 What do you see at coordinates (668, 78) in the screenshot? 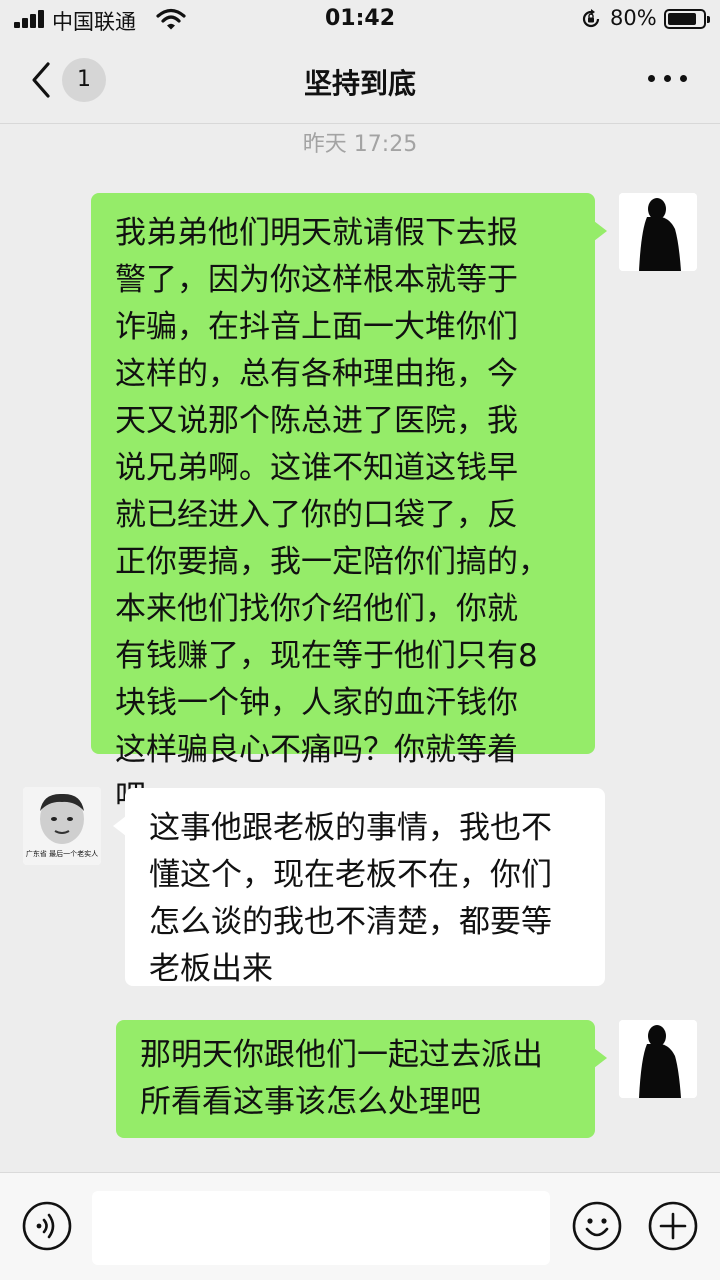
I see `more-dots-icon` at bounding box center [668, 78].